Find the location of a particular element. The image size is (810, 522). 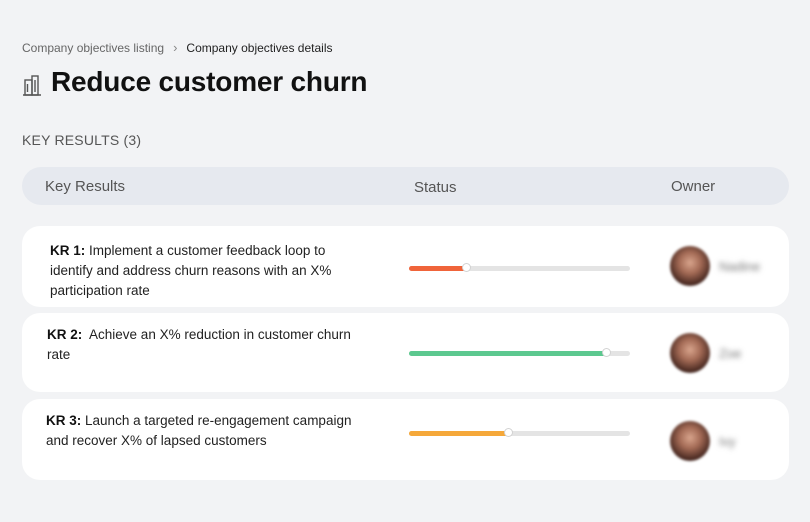

breadcrumb-link-objectives-listing: Company objectives listing is located at coordinates (93, 48).